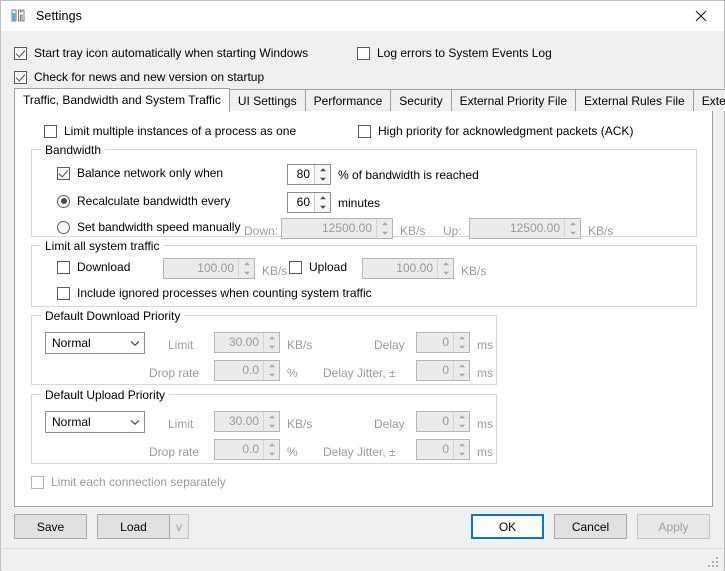  What do you see at coordinates (435, 342) in the screenshot?
I see `download-delay-value: 0` at bounding box center [435, 342].